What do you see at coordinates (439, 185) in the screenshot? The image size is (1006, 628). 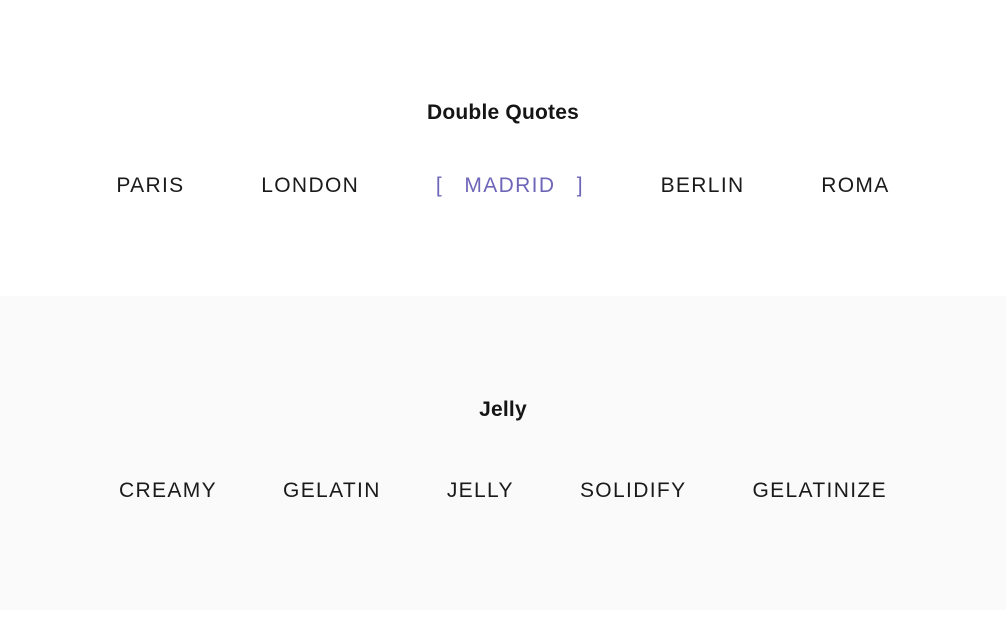 I see `bracket-open: [` at bounding box center [439, 185].